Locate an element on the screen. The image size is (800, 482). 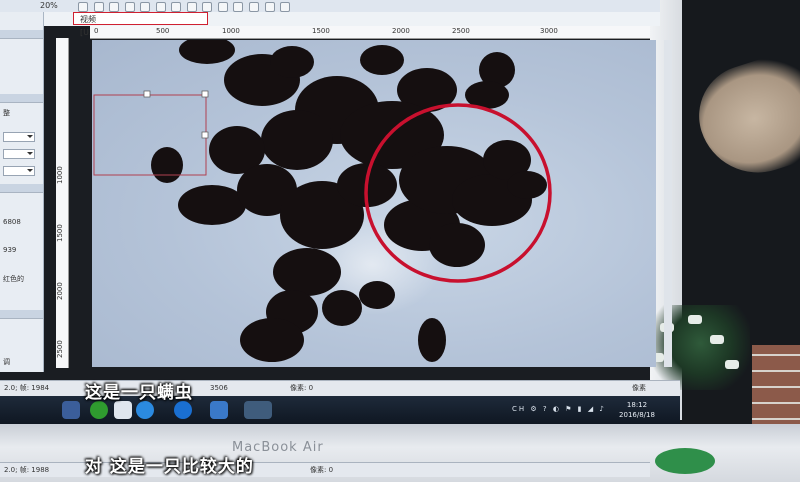
ruler-label: 0 is located at coordinates (96, 31).